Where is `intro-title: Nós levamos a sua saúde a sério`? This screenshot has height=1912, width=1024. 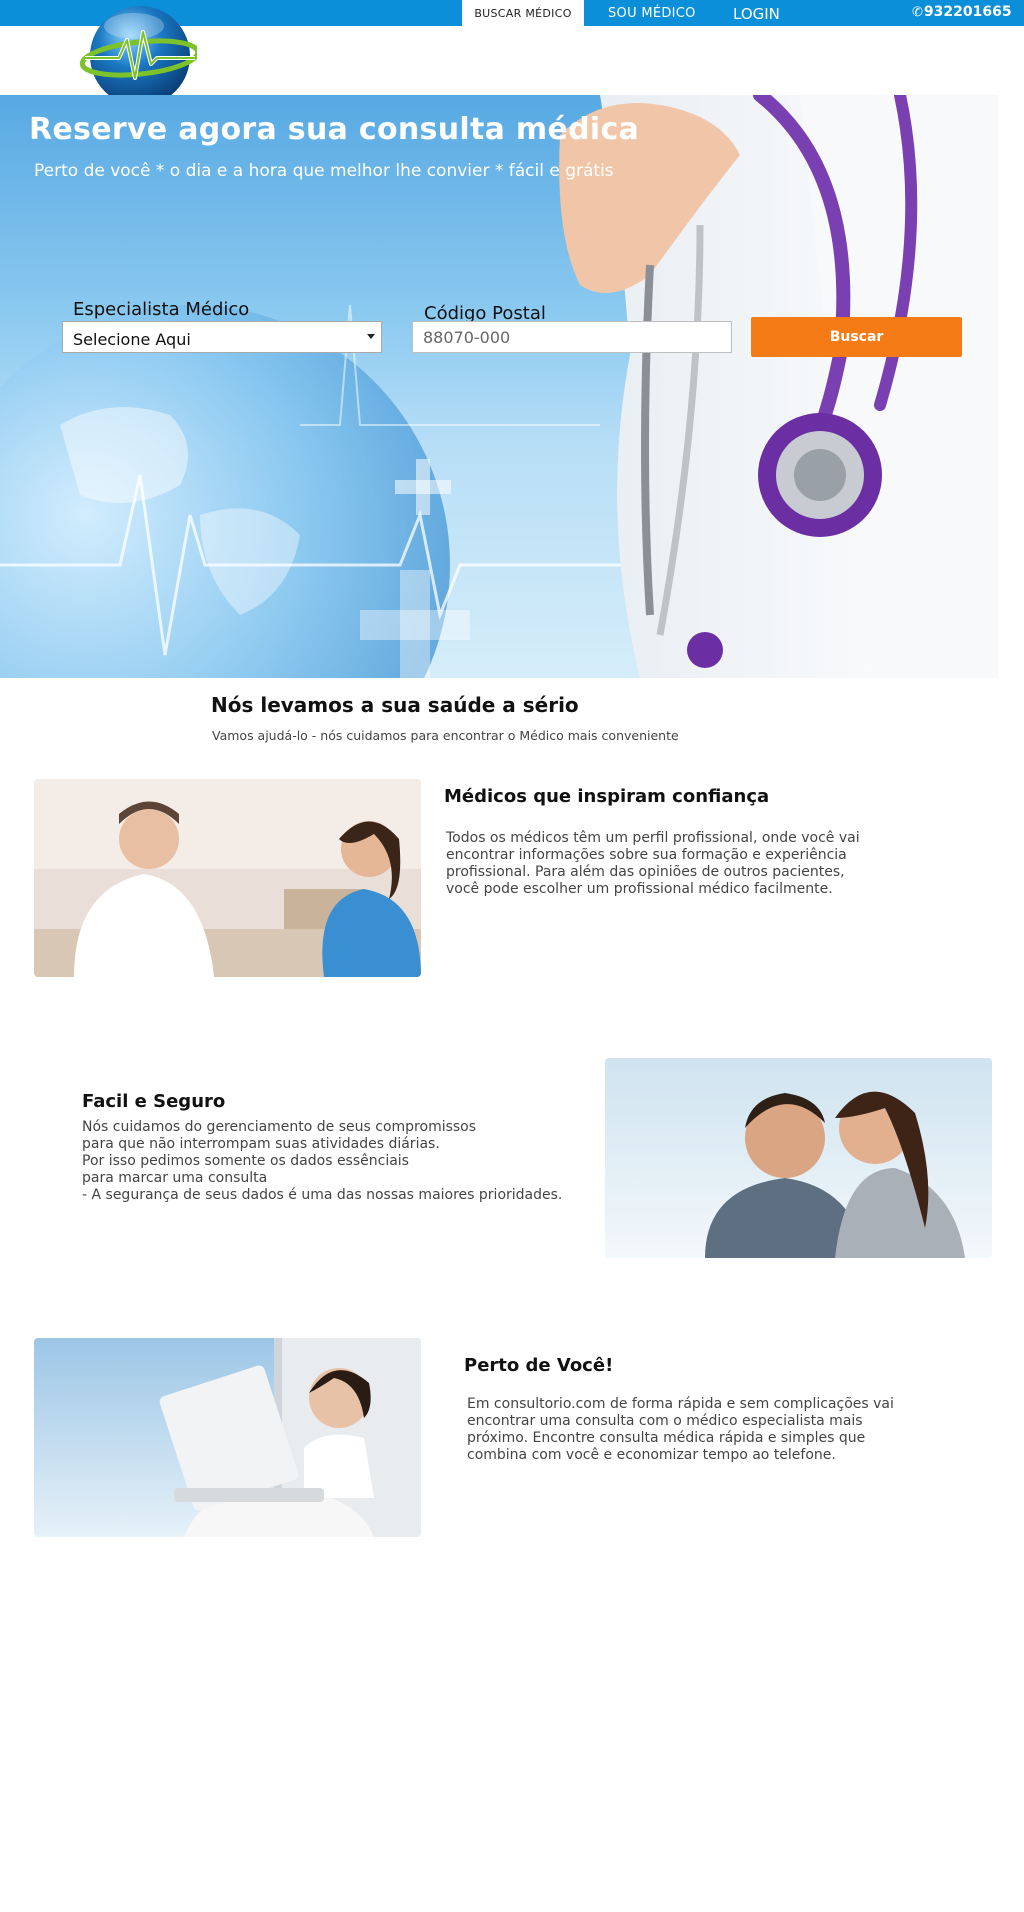
intro-title: Nós levamos a sua saúde a sério is located at coordinates (395, 705).